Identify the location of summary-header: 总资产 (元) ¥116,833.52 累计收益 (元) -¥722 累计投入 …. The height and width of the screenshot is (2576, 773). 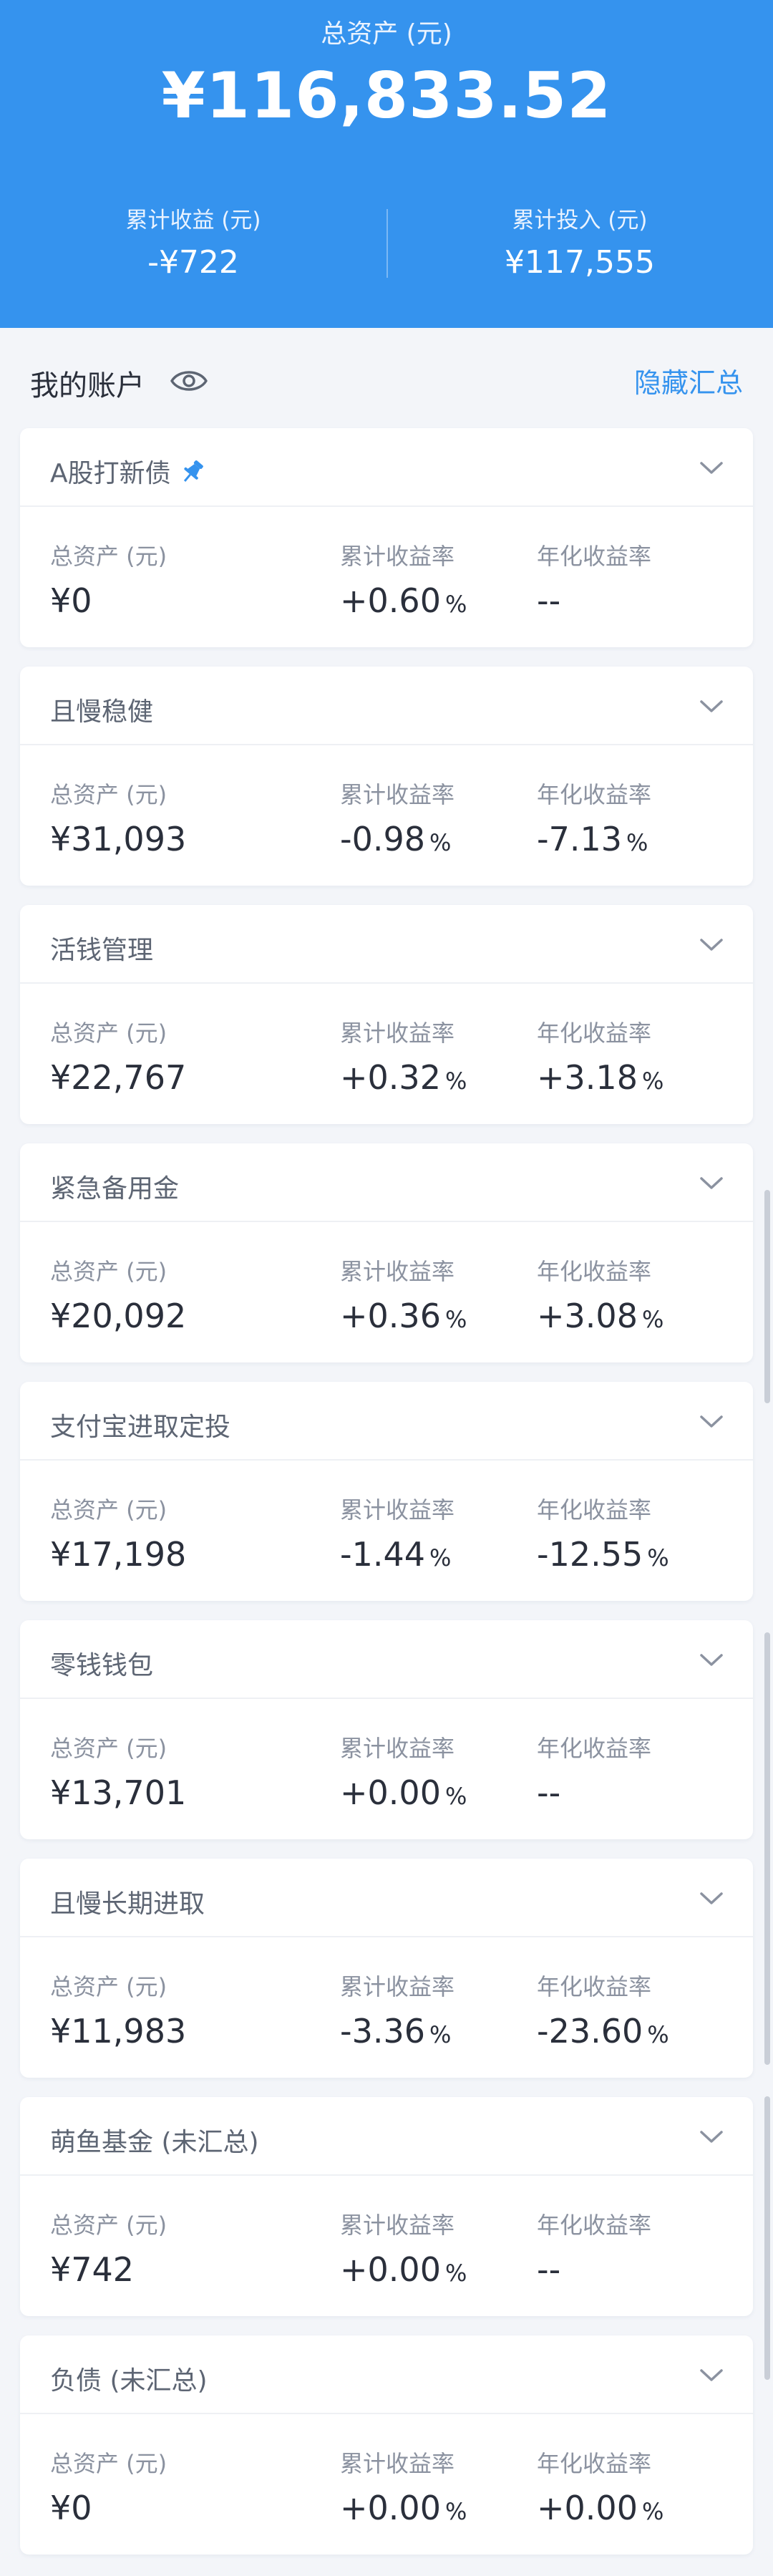
(386, 164).